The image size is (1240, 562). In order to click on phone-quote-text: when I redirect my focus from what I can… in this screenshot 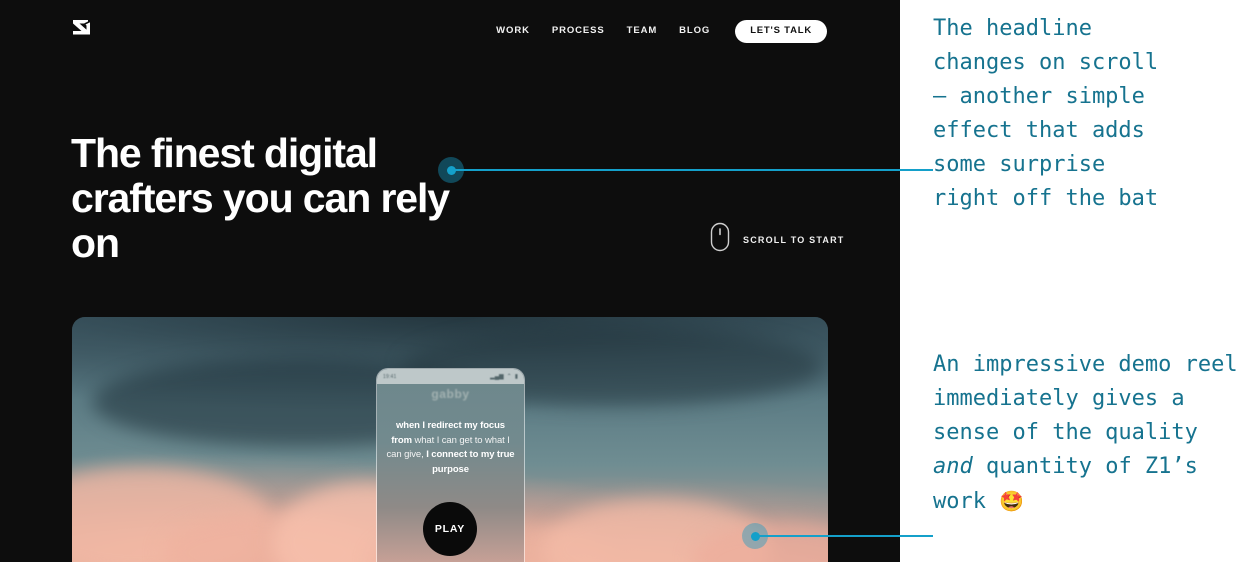, I will do `click(450, 448)`.